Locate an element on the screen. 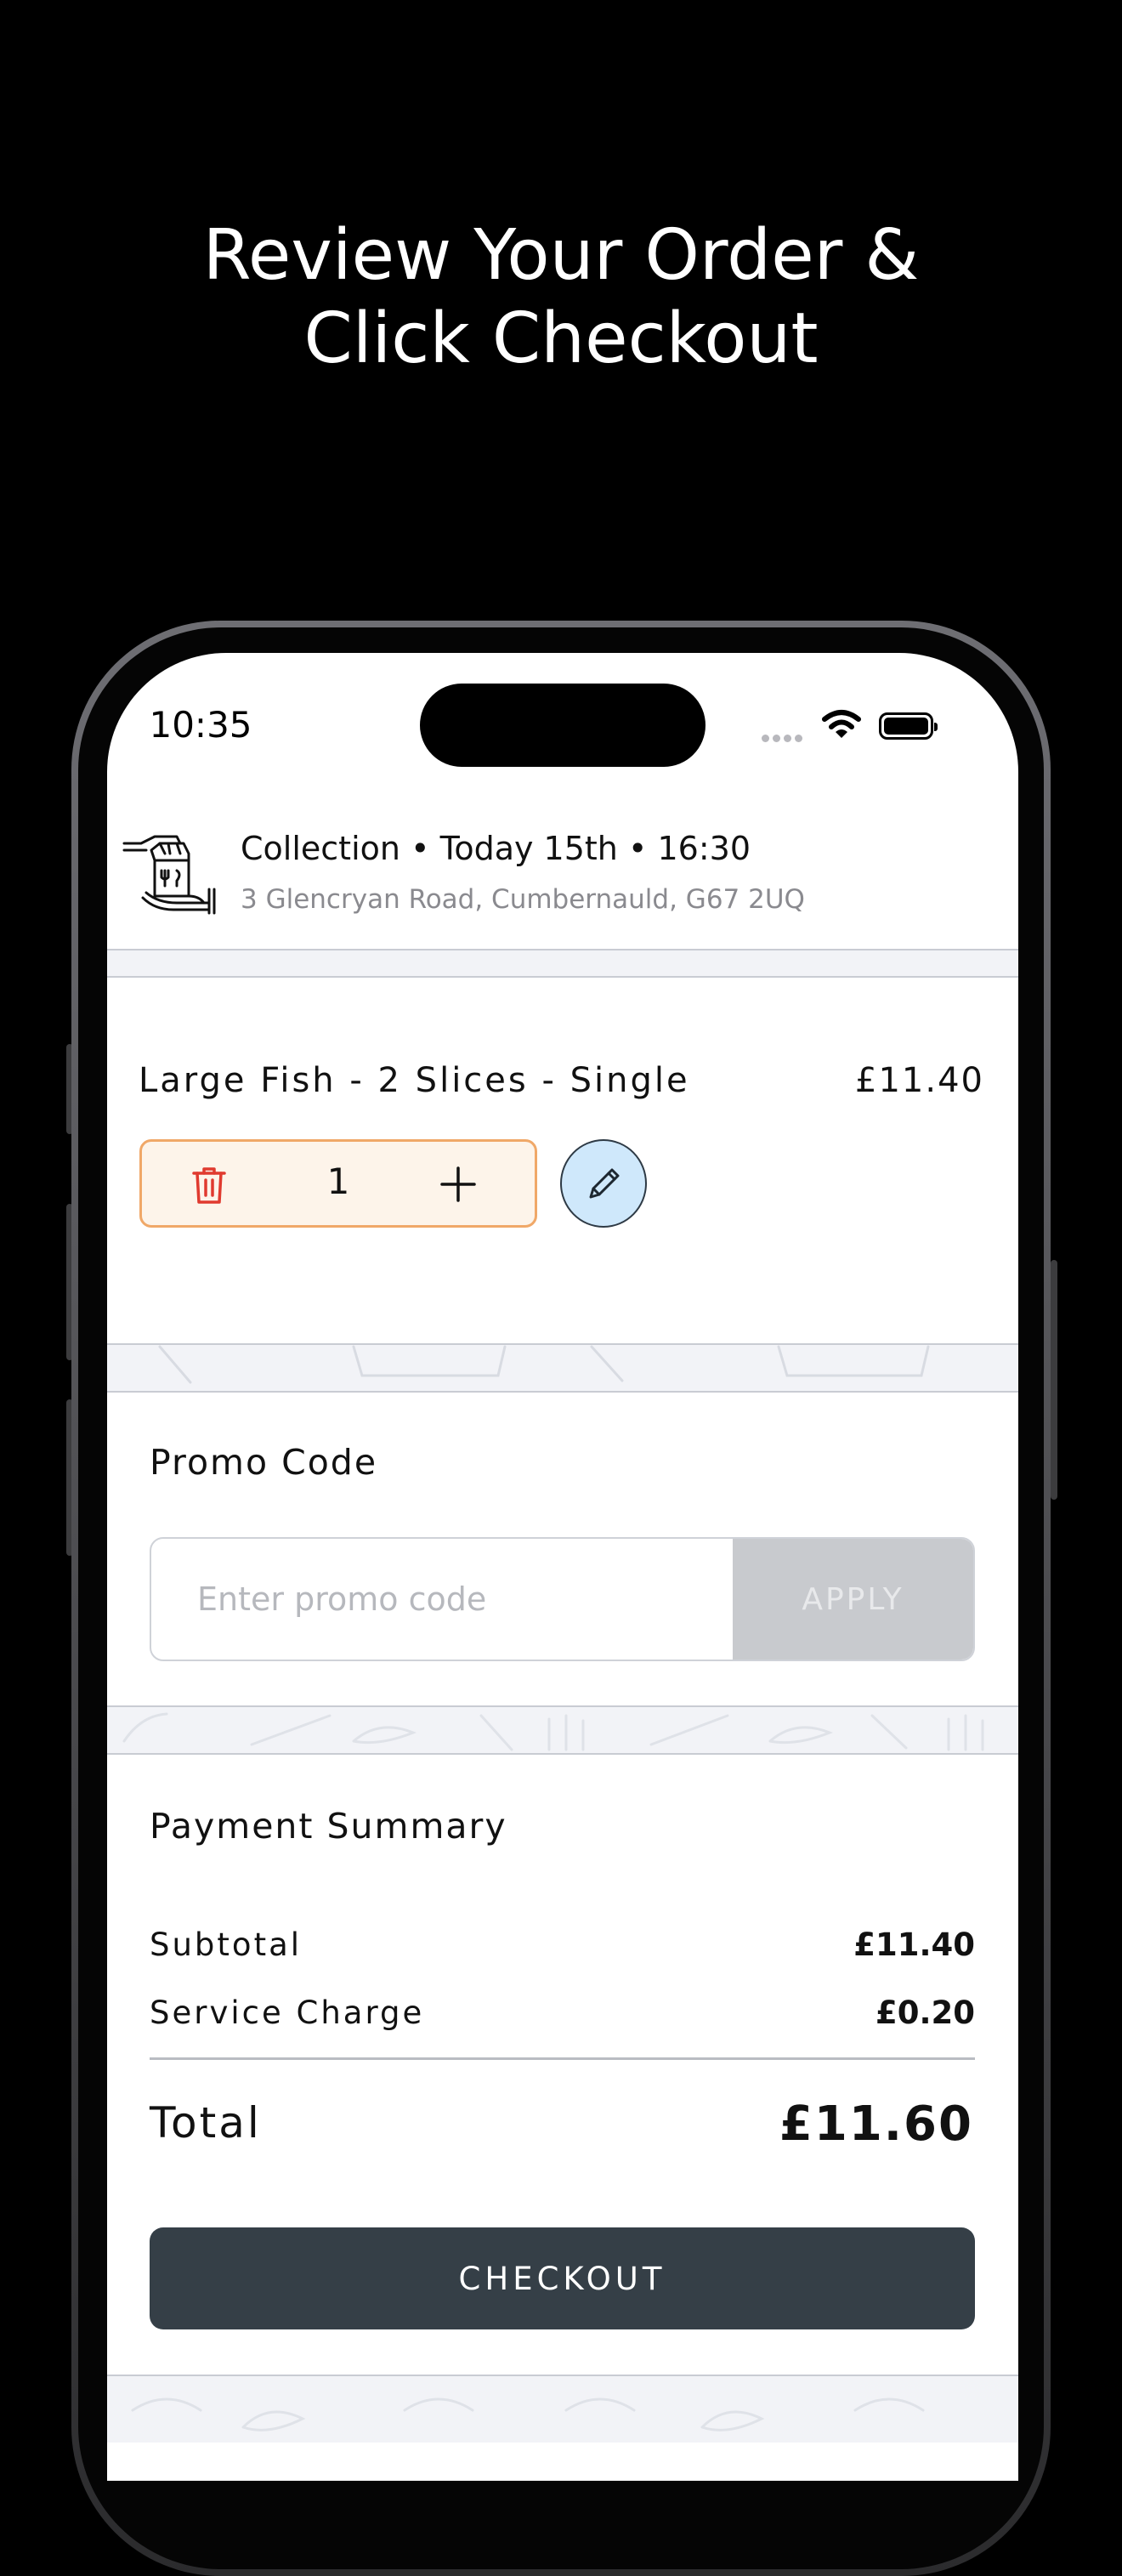 The height and width of the screenshot is (2576, 1122). apply-promo-button: APPLY is located at coordinates (853, 1600).